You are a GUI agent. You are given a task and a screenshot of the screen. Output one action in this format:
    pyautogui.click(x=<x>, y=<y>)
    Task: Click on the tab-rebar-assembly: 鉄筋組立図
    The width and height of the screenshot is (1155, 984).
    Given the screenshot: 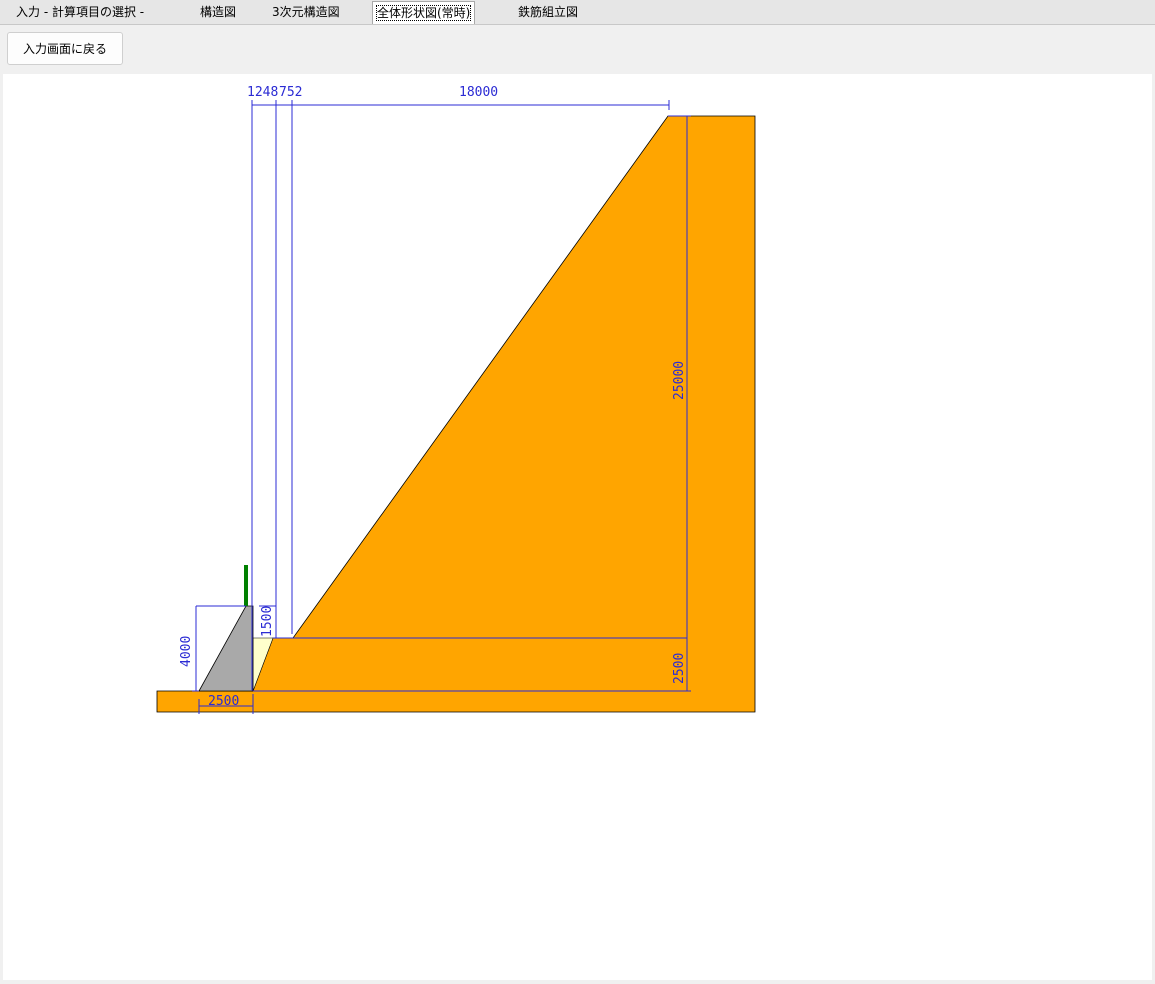 What is the action you would take?
    pyautogui.click(x=548, y=12)
    